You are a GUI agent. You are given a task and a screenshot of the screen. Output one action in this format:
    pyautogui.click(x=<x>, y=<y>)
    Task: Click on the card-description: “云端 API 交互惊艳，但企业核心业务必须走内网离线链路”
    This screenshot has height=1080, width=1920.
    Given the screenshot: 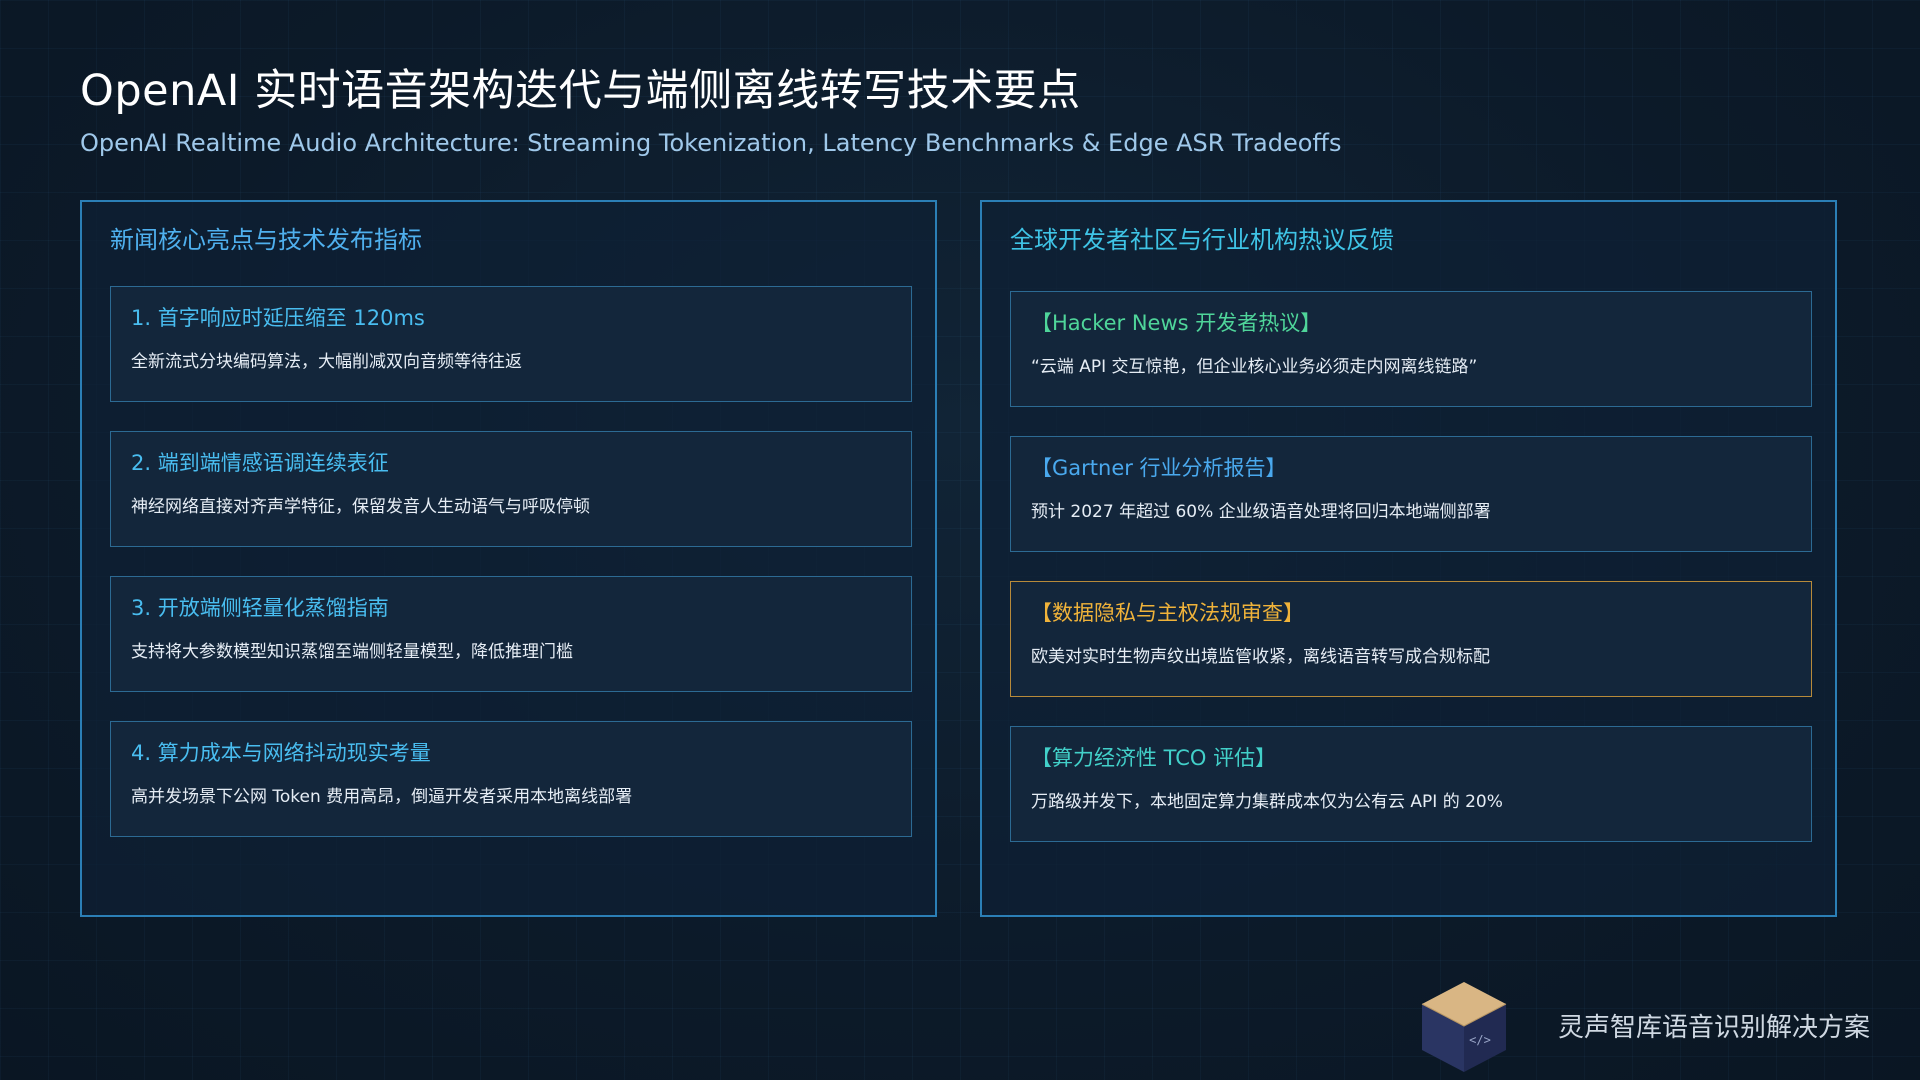 What is the action you would take?
    pyautogui.click(x=1254, y=367)
    